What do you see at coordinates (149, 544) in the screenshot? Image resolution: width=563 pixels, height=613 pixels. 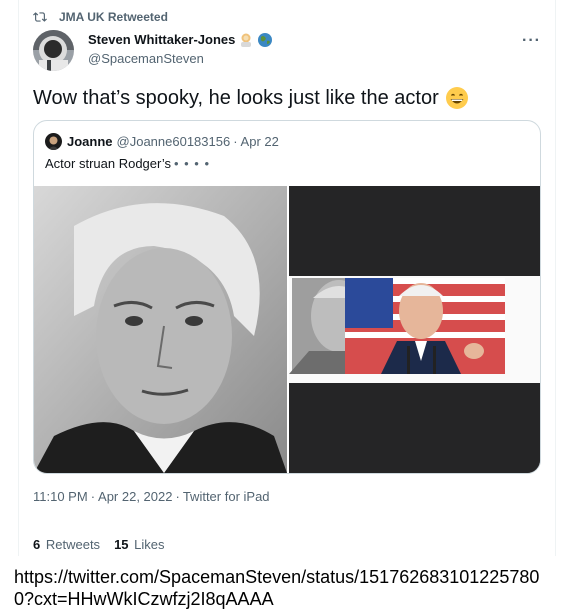 I see `likes-label: Likes` at bounding box center [149, 544].